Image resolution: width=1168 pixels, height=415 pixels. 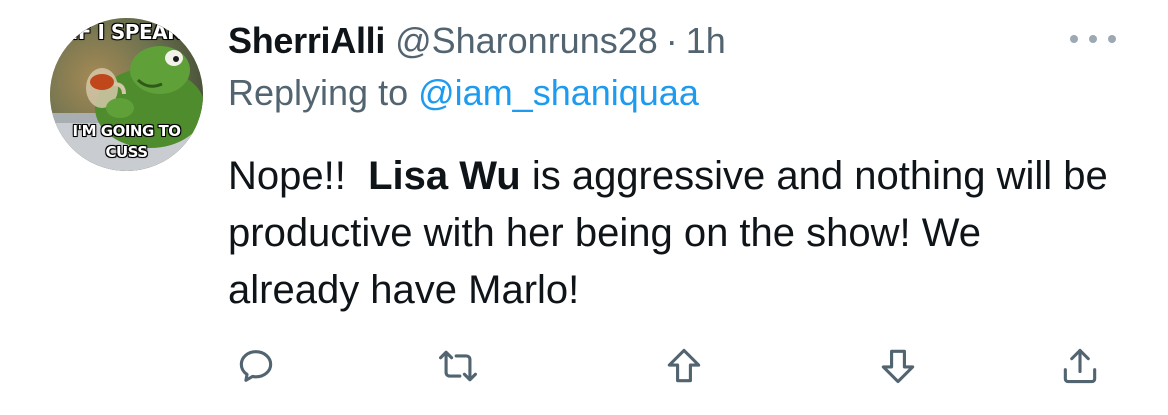 What do you see at coordinates (318, 92) in the screenshot?
I see `replying-prefix: Replying to` at bounding box center [318, 92].